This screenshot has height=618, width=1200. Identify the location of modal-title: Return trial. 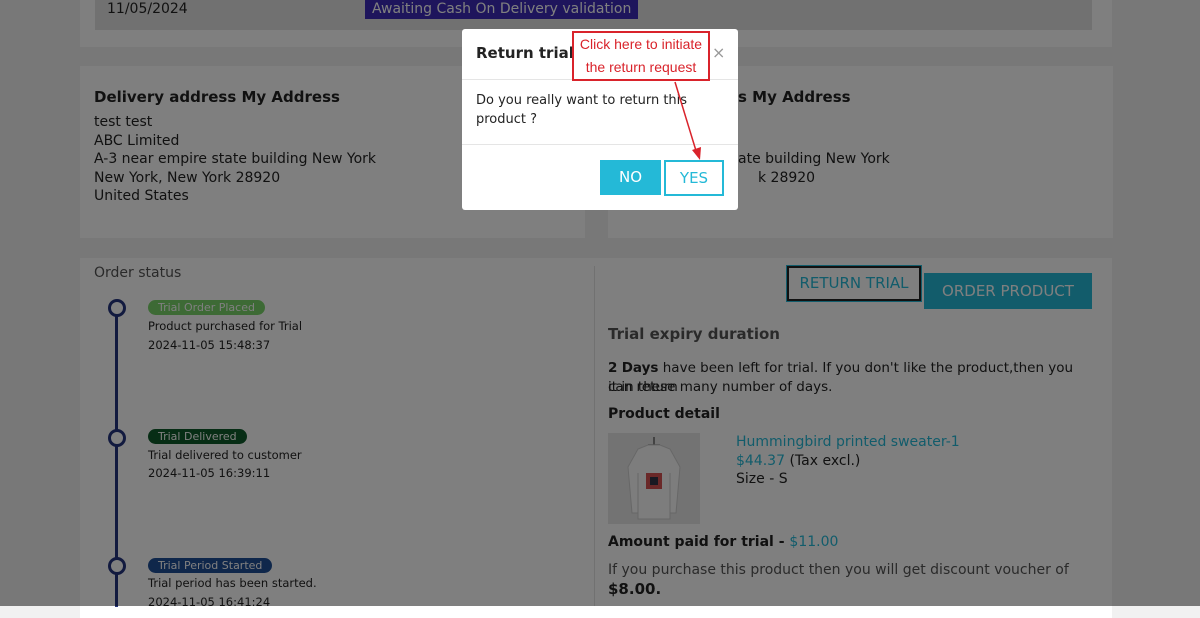
(525, 53).